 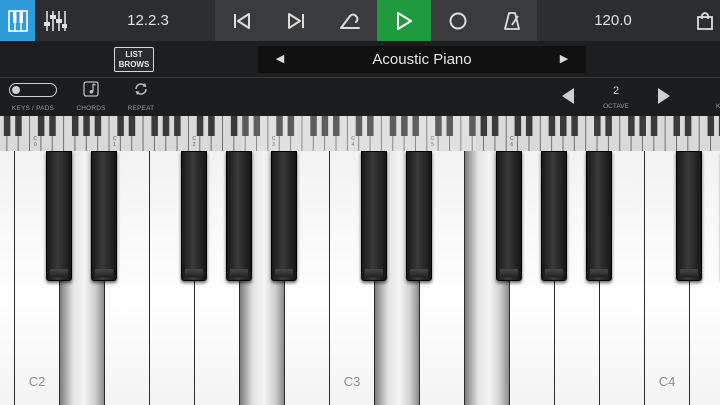 I want to click on cut-off-label: K, so click(x=718, y=106).